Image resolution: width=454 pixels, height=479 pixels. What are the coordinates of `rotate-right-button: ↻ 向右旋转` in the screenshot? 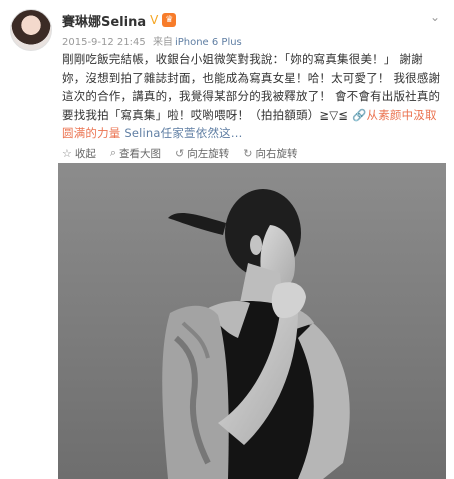 It's located at (270, 153).